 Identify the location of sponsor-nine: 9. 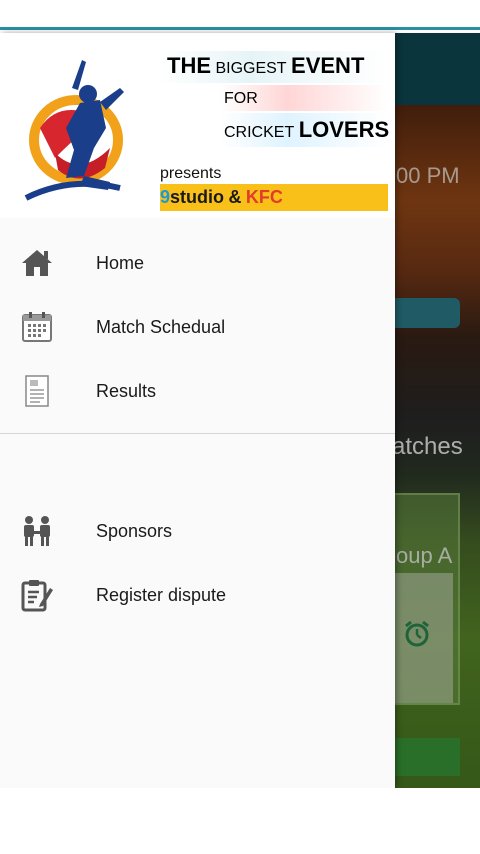
(165, 197).